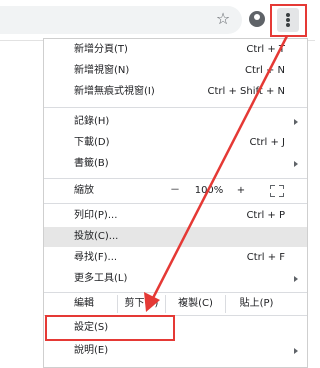 The image size is (320, 368). Describe the element at coordinates (288, 20) in the screenshot. I see `menu-button-highlight-box` at that location.